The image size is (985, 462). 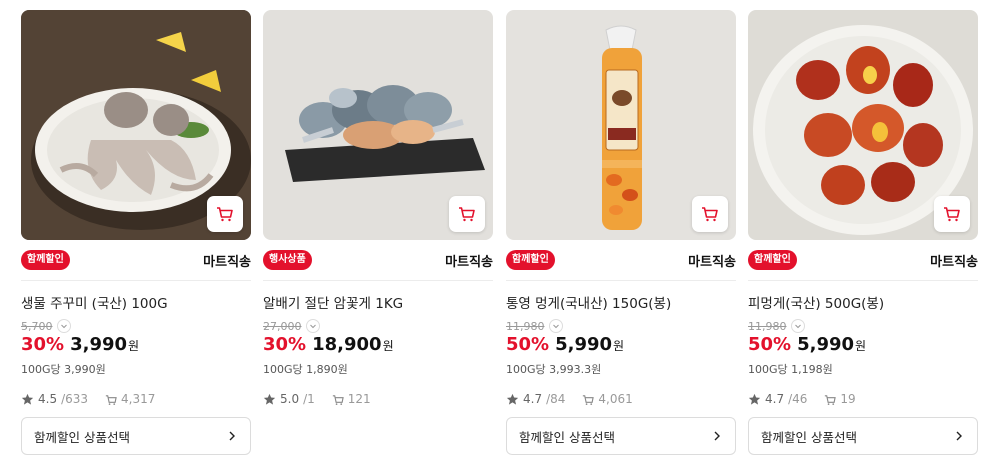 What do you see at coordinates (848, 399) in the screenshot?
I see `purchase-count: 19` at bounding box center [848, 399].